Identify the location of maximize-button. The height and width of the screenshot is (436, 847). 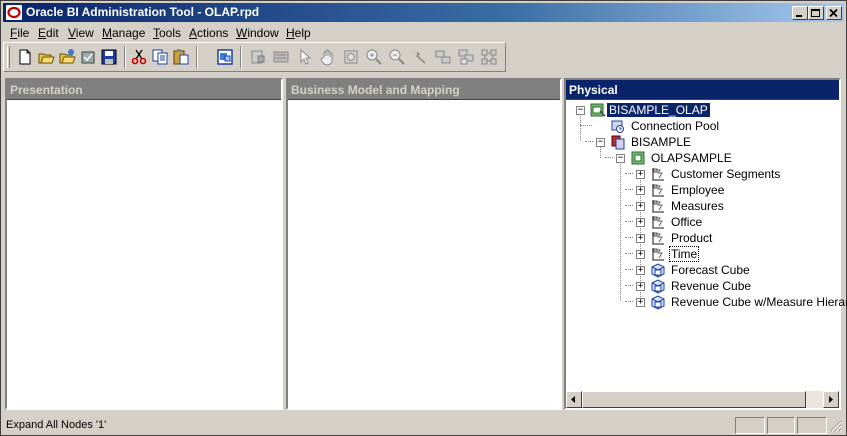
(816, 13).